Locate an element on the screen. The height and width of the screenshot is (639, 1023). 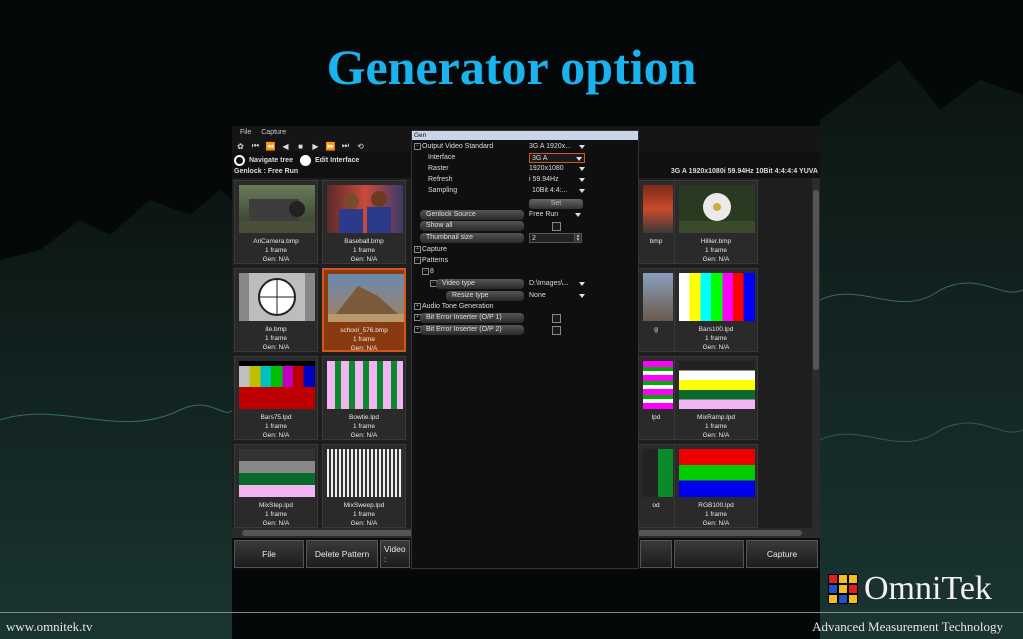
file-button: File is located at coordinates (269, 554).